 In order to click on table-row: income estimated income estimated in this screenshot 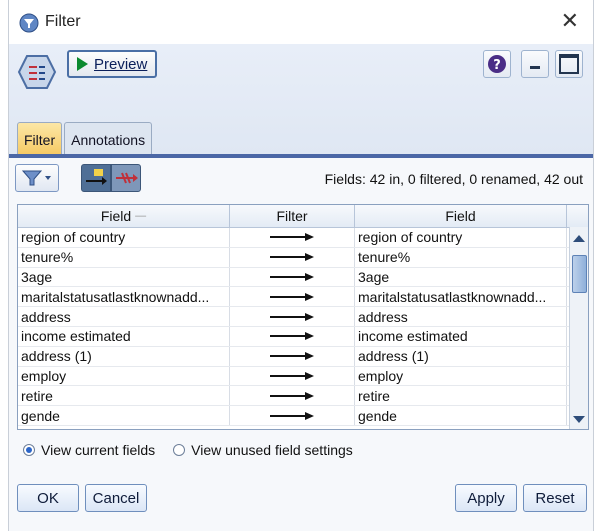, I will do `click(303, 336)`.